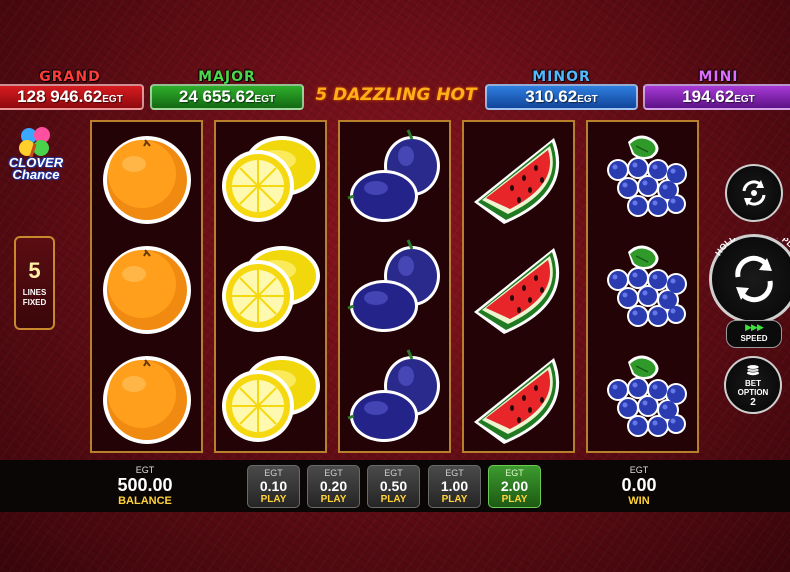  Describe the element at coordinates (34, 270) in the screenshot. I see `lines-count: 5` at that location.